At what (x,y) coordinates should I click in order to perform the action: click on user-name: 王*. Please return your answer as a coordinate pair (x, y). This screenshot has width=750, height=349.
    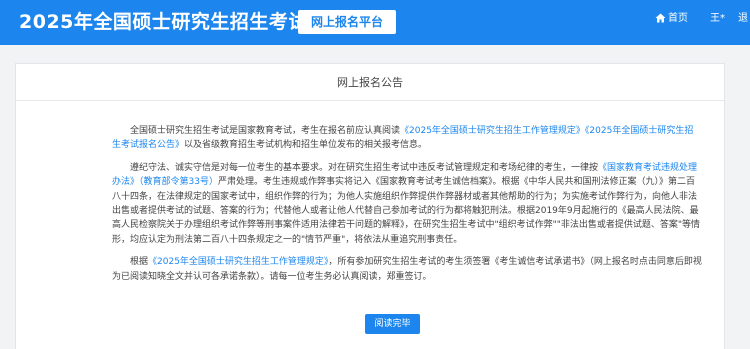
    Looking at the image, I should click on (717, 19).